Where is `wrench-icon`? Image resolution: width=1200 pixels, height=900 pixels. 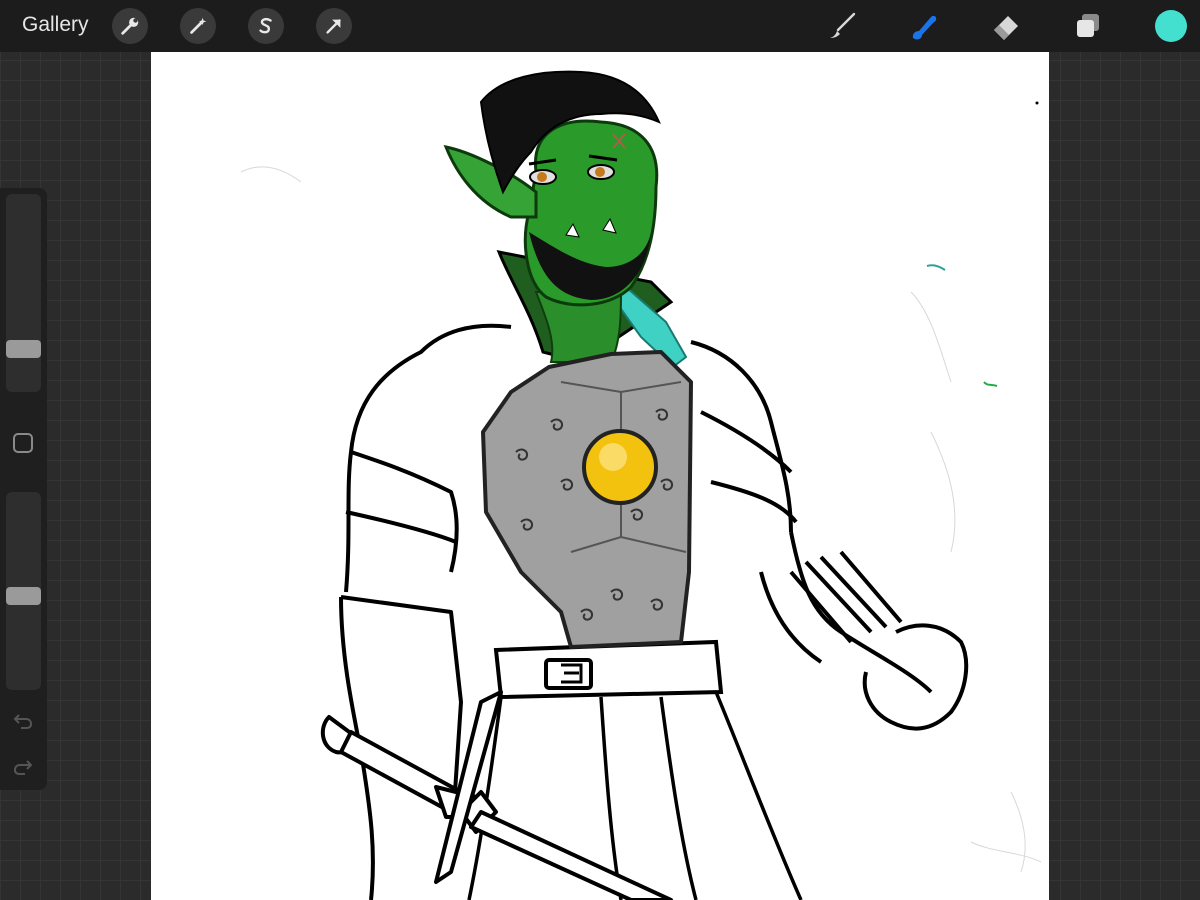
wrench-icon is located at coordinates (130, 26).